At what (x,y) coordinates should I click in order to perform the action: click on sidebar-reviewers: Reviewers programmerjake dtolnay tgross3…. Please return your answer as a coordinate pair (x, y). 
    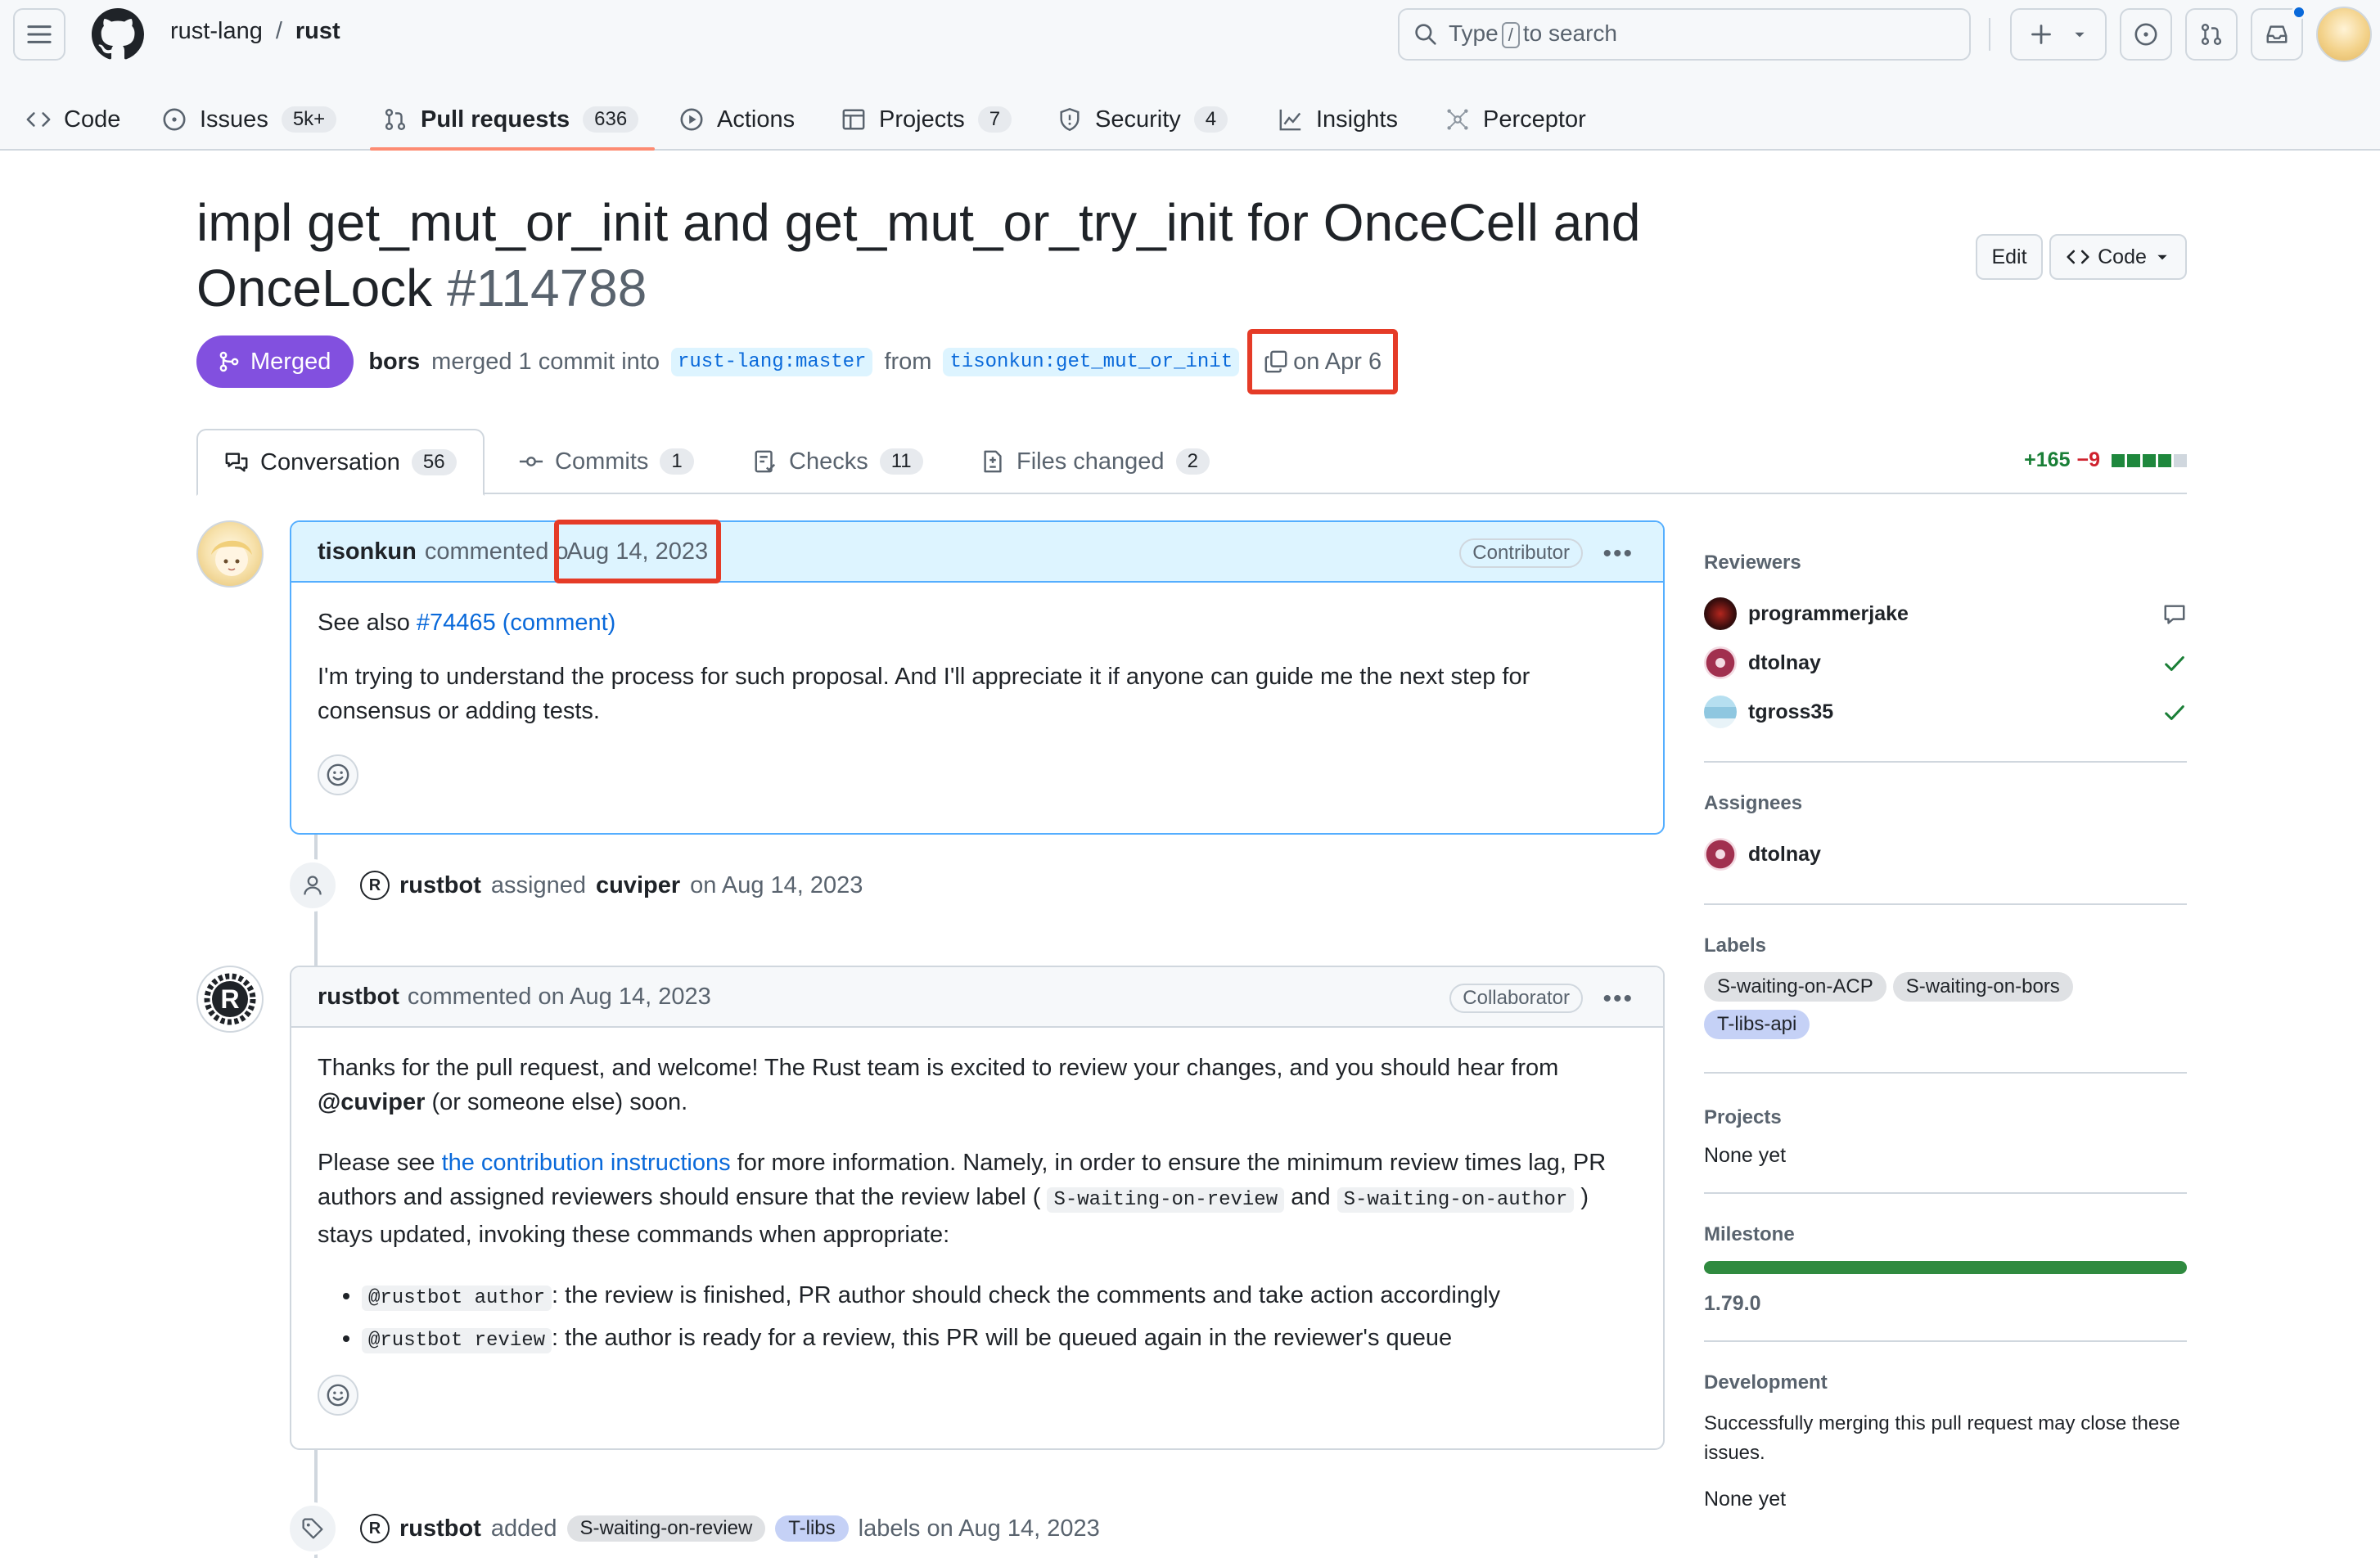
    Looking at the image, I should click on (1946, 651).